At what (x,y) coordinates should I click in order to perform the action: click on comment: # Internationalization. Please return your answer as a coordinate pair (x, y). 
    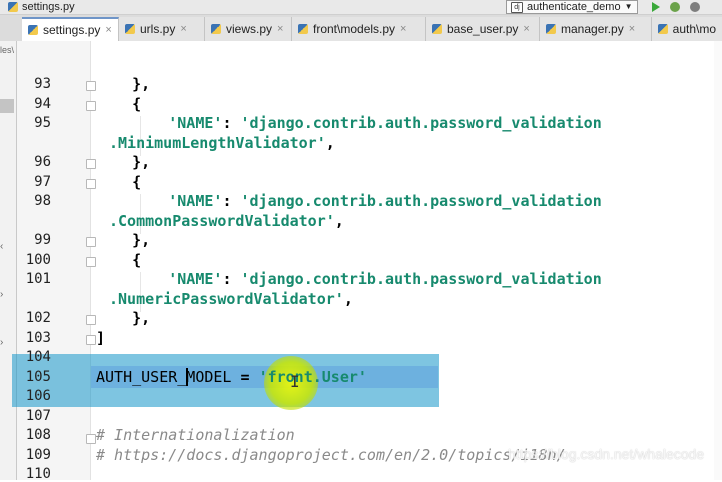
    Looking at the image, I should click on (195, 435).